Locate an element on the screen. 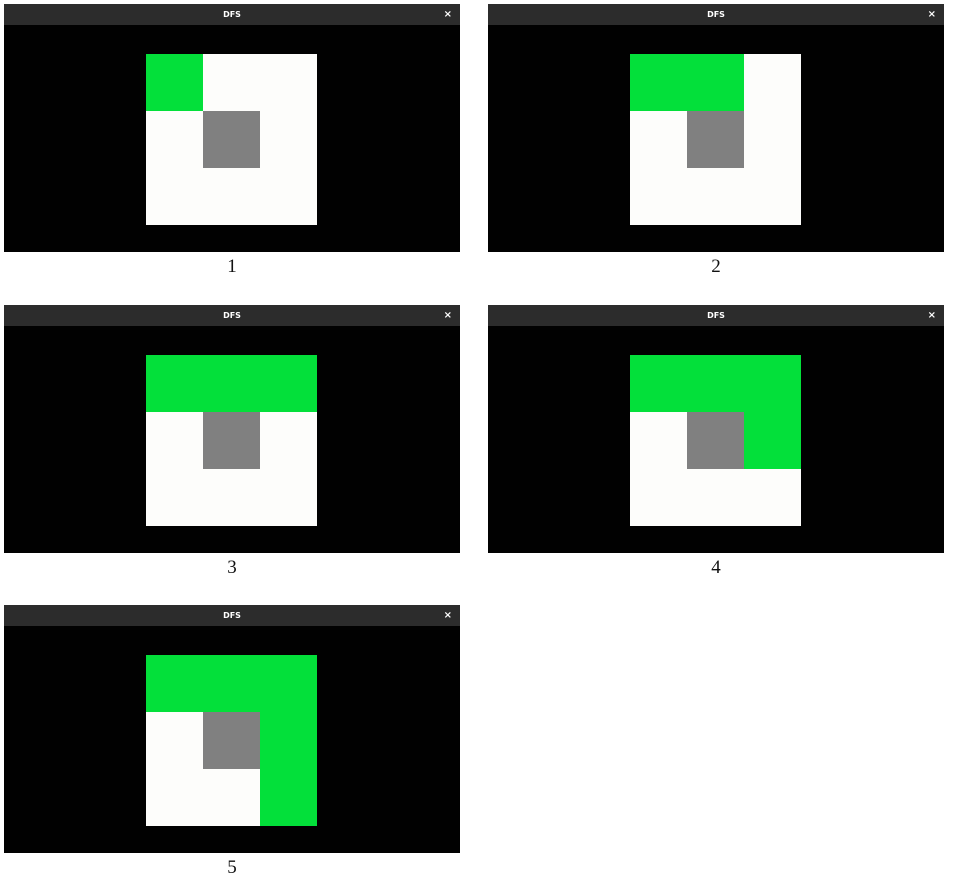 This screenshot has width=953, height=879. step-caption: 2 is located at coordinates (716, 266).